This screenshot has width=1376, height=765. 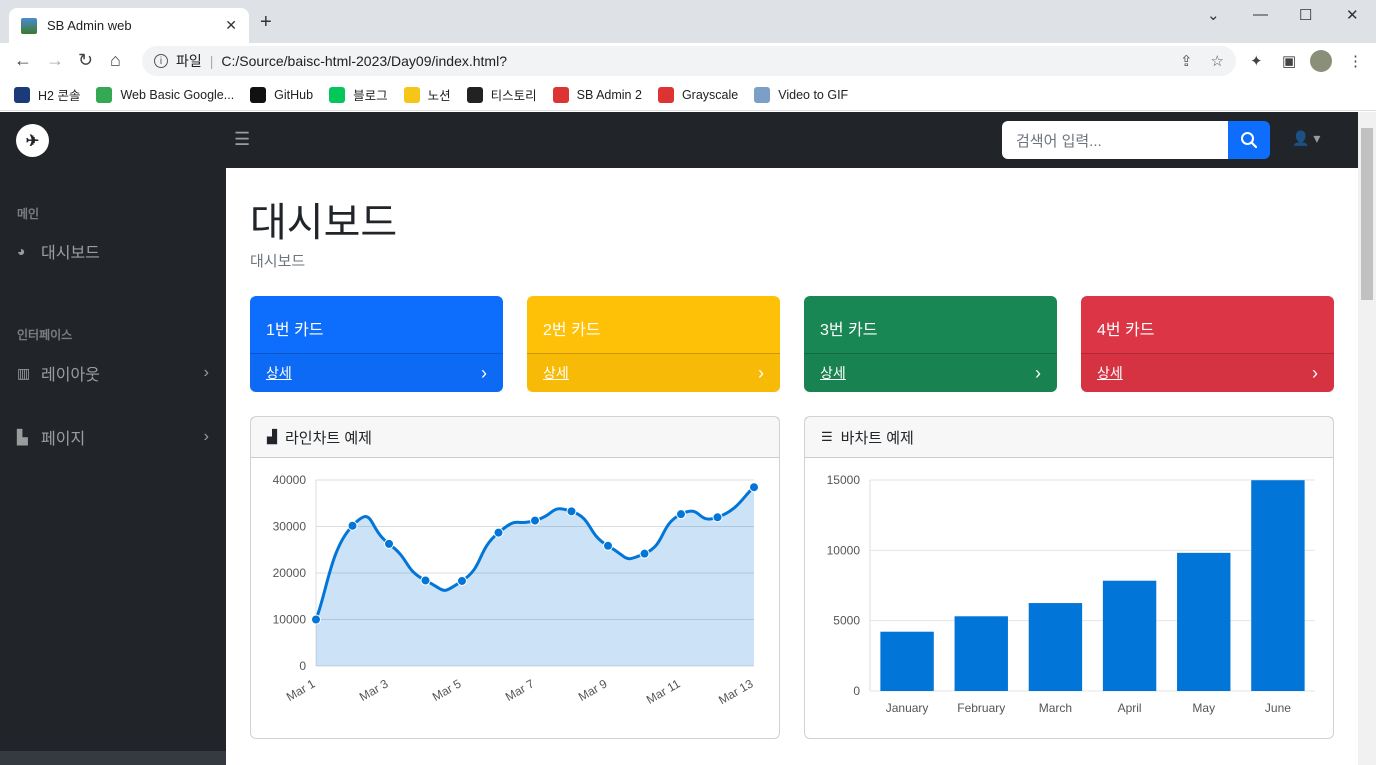 I want to click on new-tab-button: +, so click(x=266, y=22).